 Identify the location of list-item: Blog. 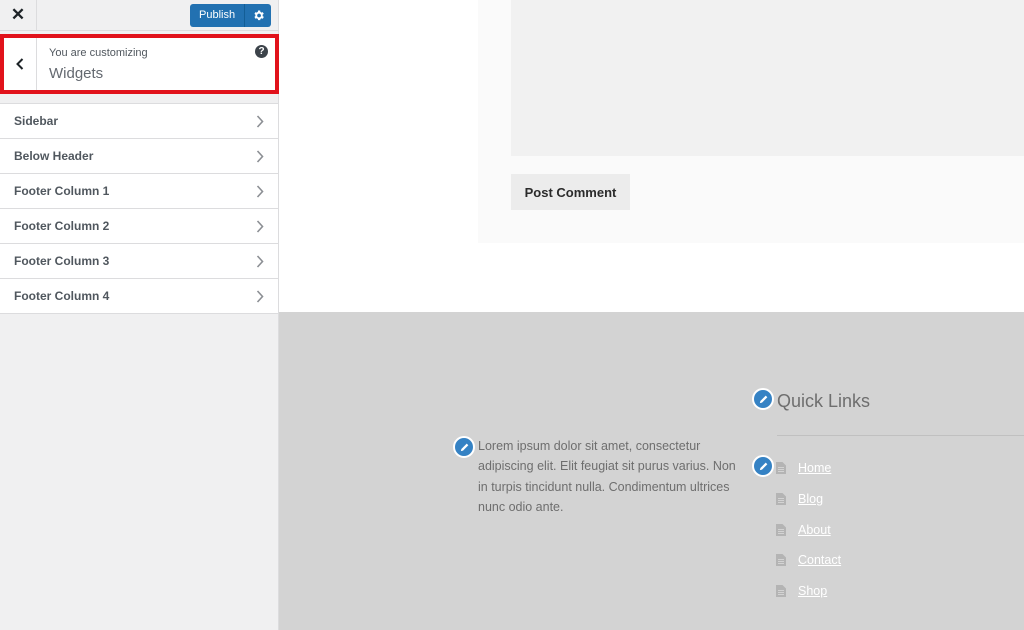
(808, 499).